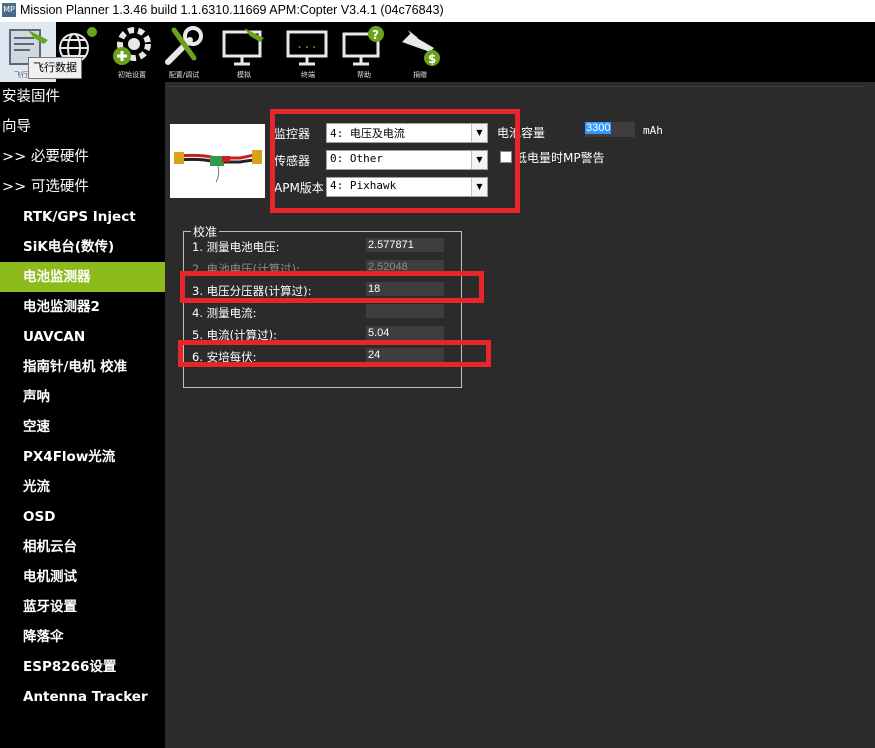 This screenshot has height=748, width=875. What do you see at coordinates (405, 267) in the screenshot?
I see `calculated-voltage-input: 2.52048` at bounding box center [405, 267].